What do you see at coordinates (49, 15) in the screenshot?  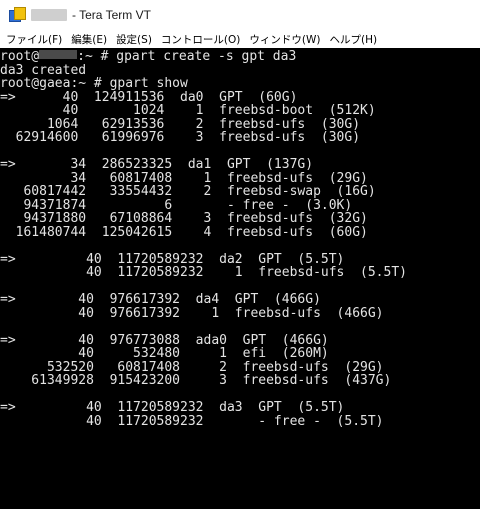 I see `title-redacted-host` at bounding box center [49, 15].